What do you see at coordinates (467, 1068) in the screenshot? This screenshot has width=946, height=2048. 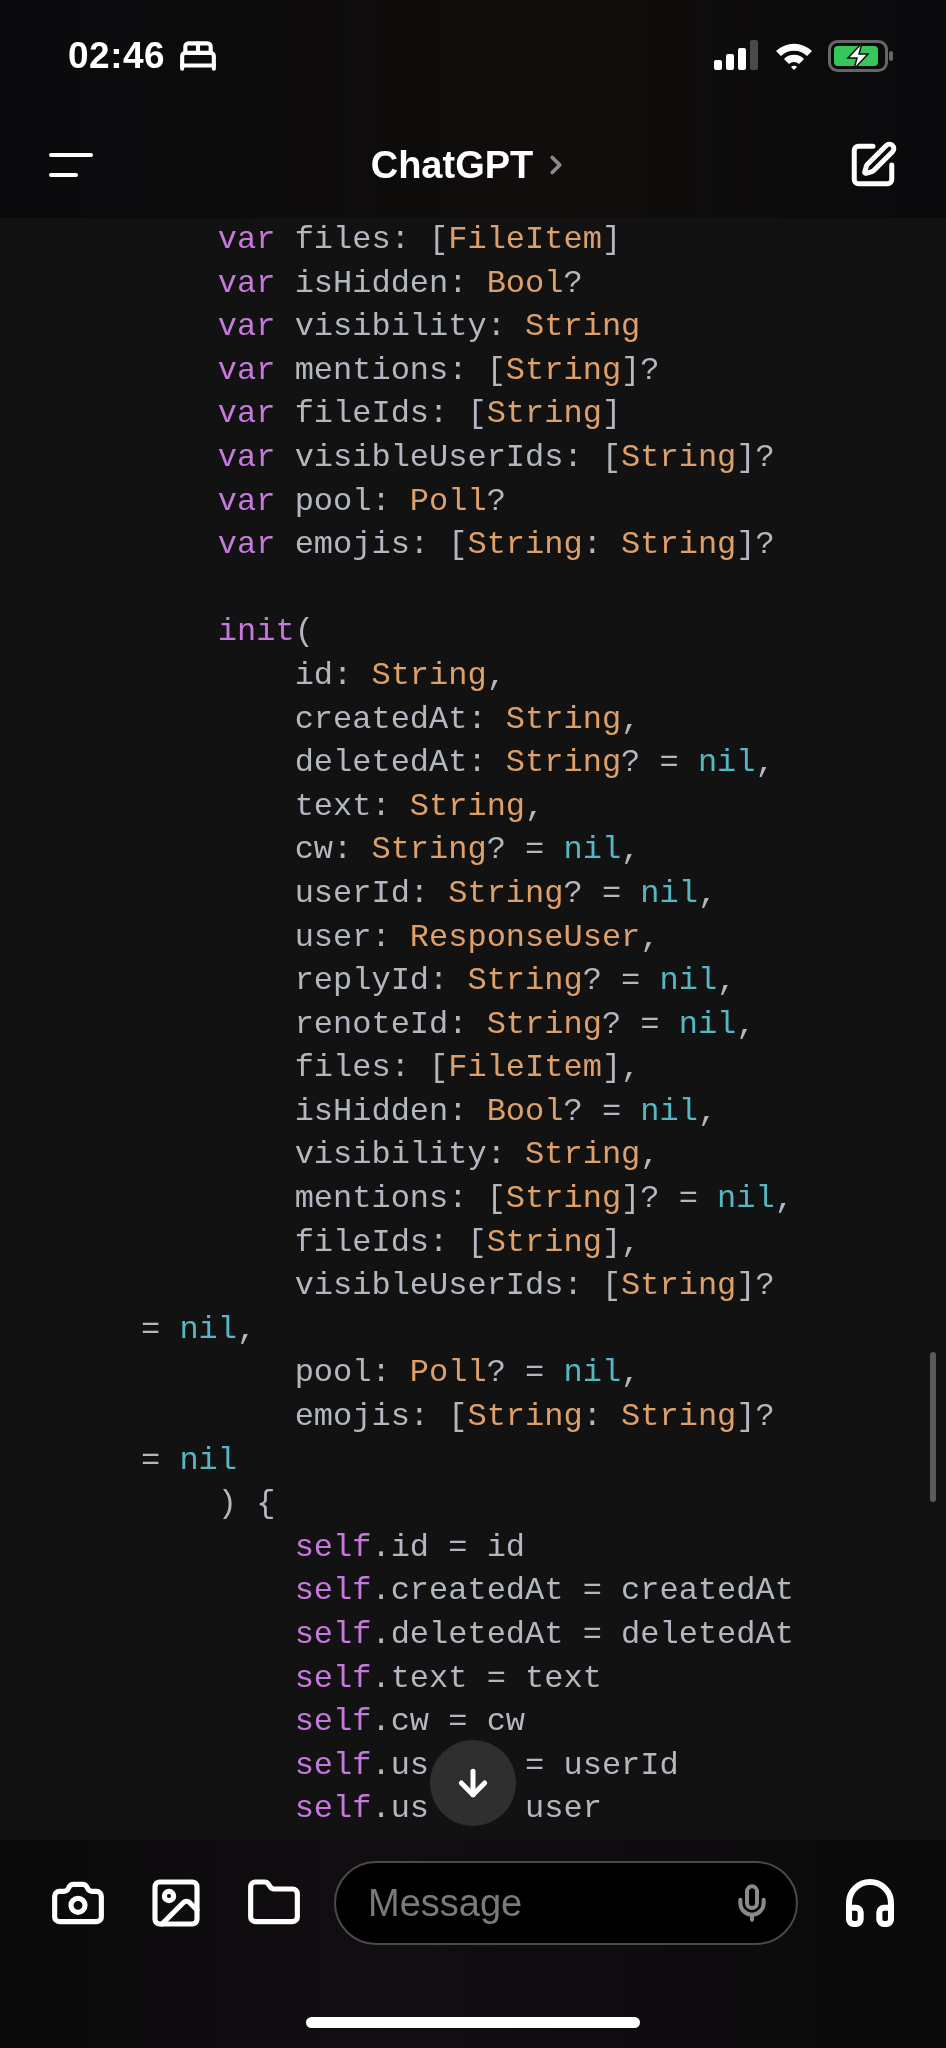 I see `code-line: files: [FileItem],` at bounding box center [467, 1068].